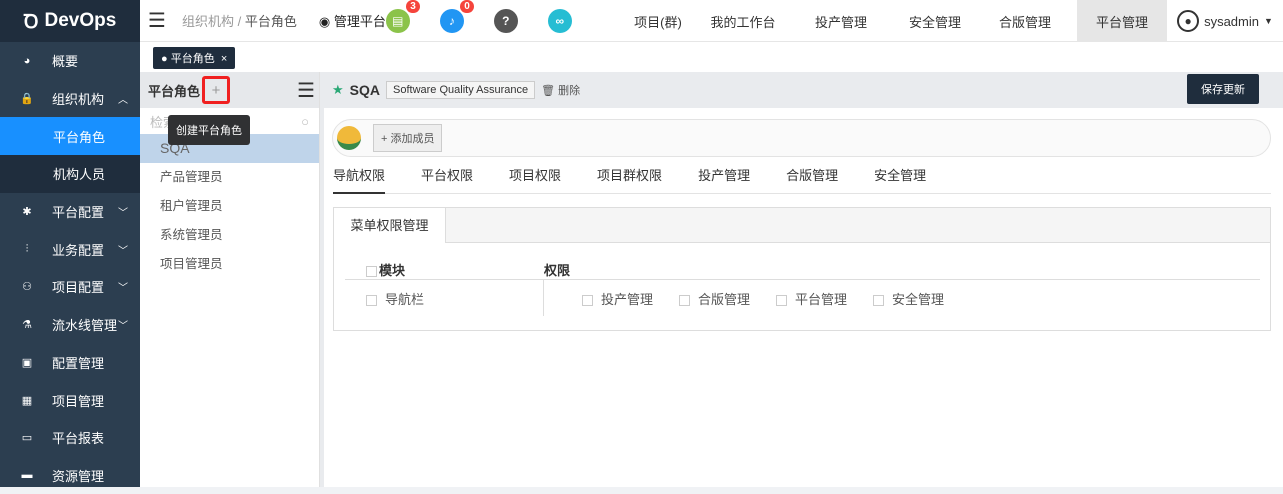 The height and width of the screenshot is (494, 1283). Describe the element at coordinates (239, 20) in the screenshot. I see `breadcrumb: 组织机构 / 平台角色` at that location.